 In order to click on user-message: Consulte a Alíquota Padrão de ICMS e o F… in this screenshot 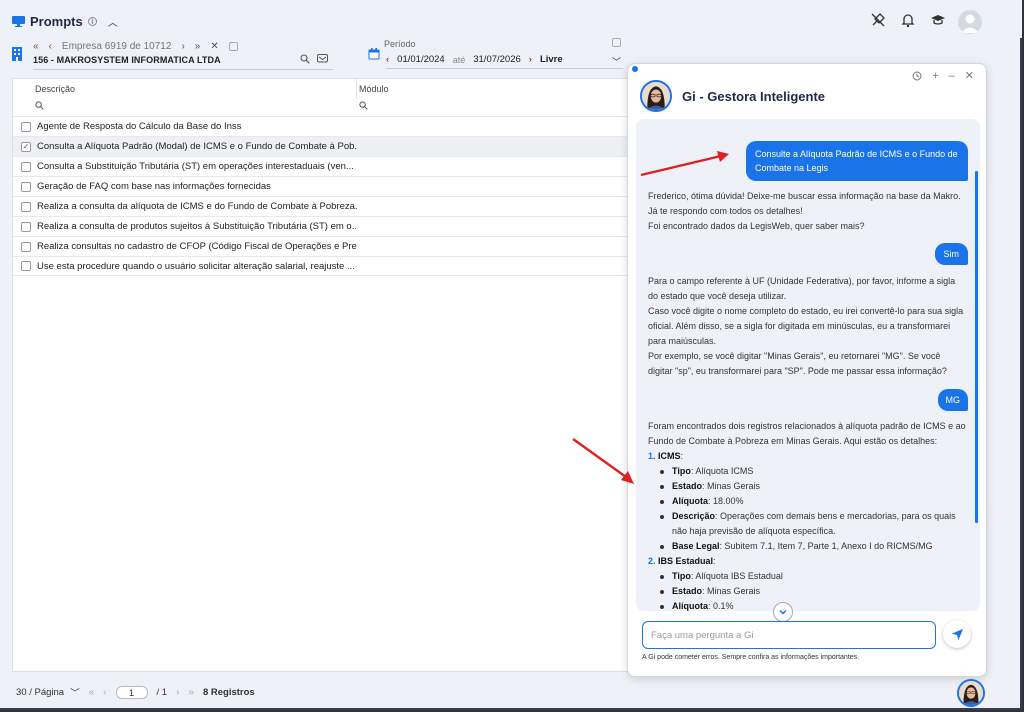, I will do `click(857, 161)`.